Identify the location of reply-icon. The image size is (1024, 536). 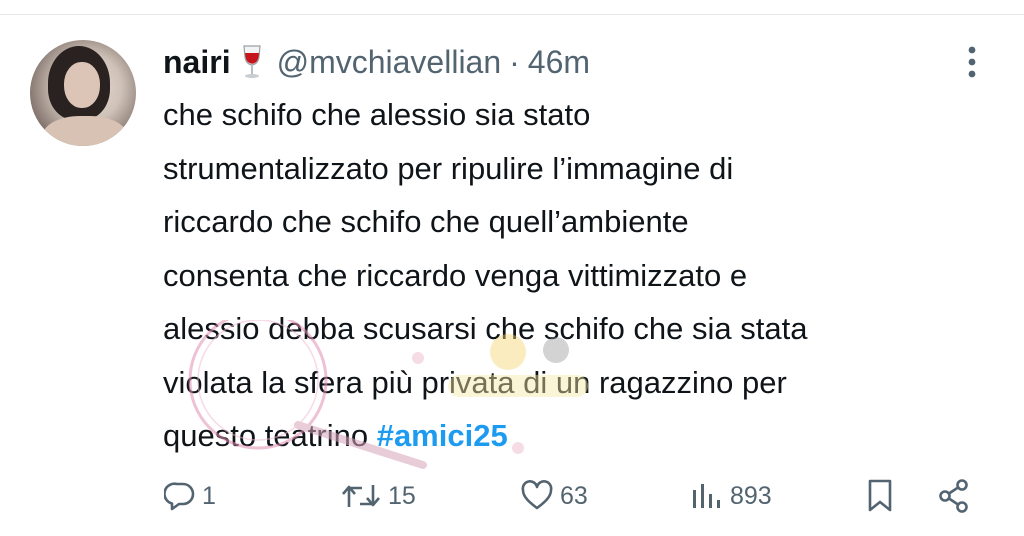
(179, 496).